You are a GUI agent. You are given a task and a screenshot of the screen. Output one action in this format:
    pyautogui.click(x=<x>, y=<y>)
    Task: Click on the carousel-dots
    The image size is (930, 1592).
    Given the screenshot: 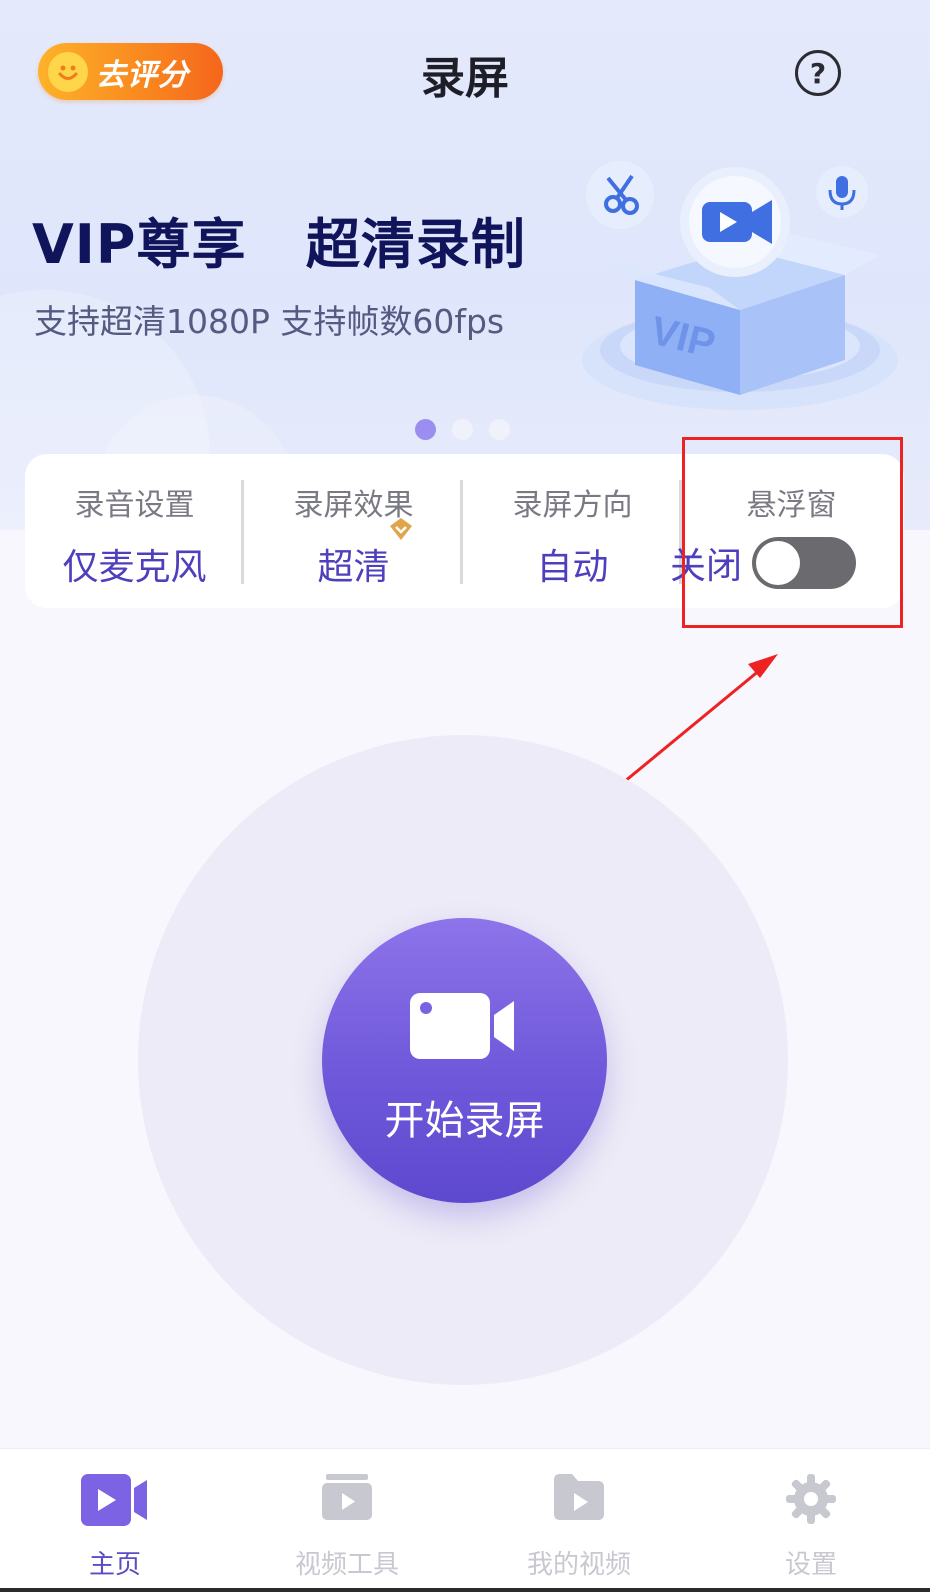 What is the action you would take?
    pyautogui.click(x=462, y=429)
    